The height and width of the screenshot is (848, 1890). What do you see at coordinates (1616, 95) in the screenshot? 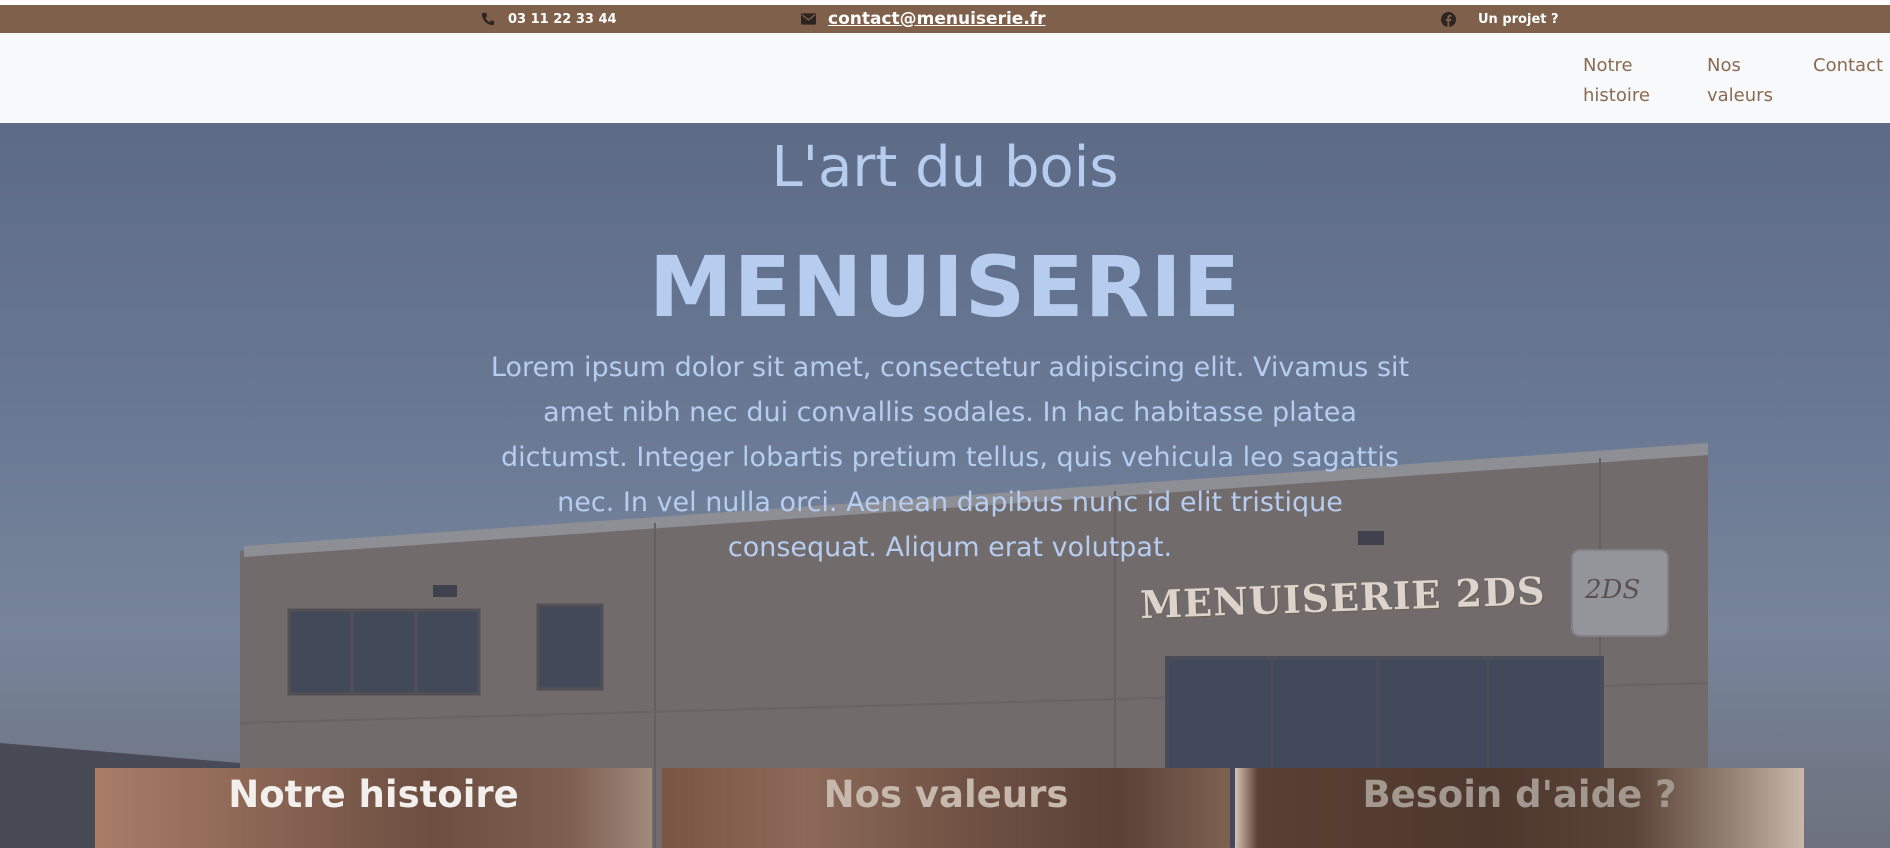
I see `nav-item-label: histoire` at bounding box center [1616, 95].